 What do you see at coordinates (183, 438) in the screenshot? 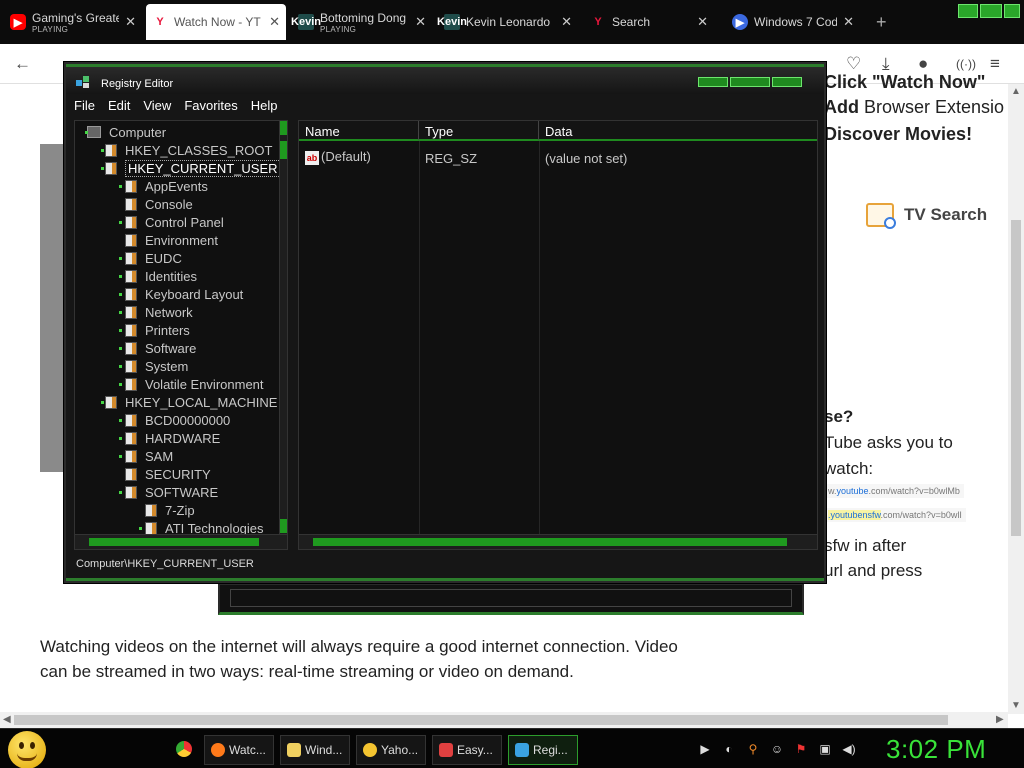
I see `tree-item-label: HARDWARE` at bounding box center [183, 438].